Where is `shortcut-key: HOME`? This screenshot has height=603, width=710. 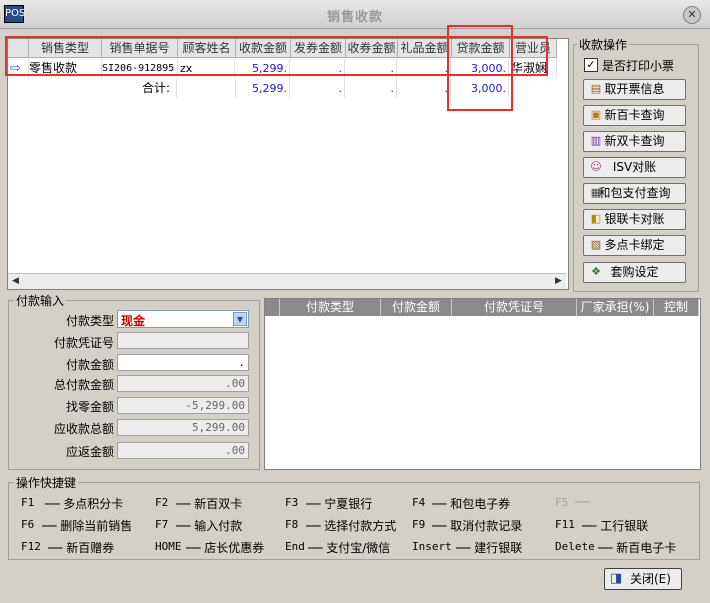 shortcut-key: HOME is located at coordinates (168, 546).